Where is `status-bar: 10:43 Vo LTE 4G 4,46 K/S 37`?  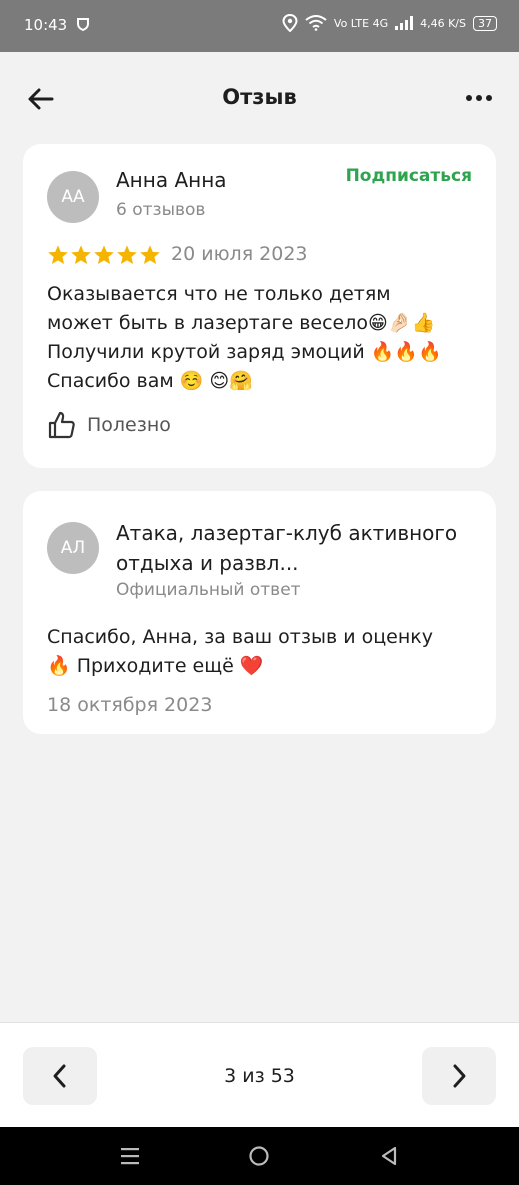 status-bar: 10:43 Vo LTE 4G 4,46 K/S 37 is located at coordinates (259, 26).